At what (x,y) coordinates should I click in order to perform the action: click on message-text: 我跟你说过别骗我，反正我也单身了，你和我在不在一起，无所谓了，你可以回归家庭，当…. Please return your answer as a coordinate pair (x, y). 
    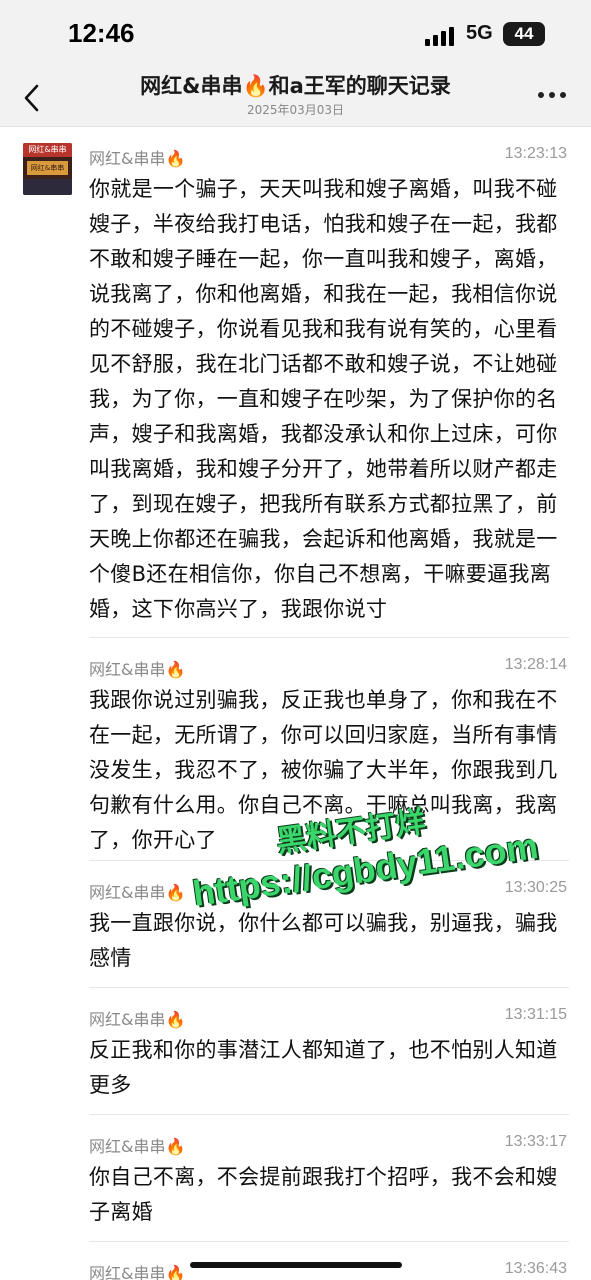
    Looking at the image, I should click on (323, 770).